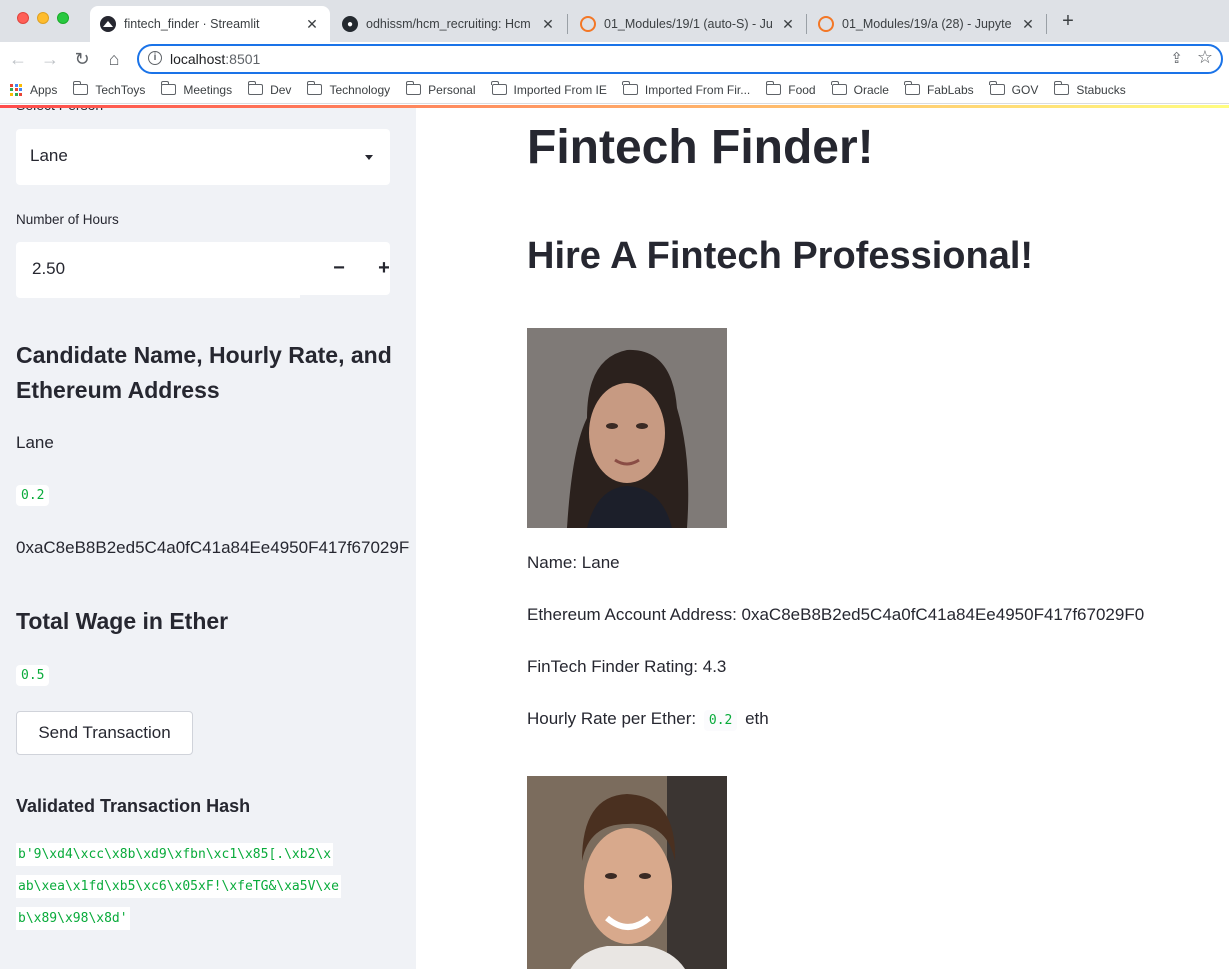 This screenshot has width=1229, height=969. I want to click on chevron-down-icon, so click(369, 157).